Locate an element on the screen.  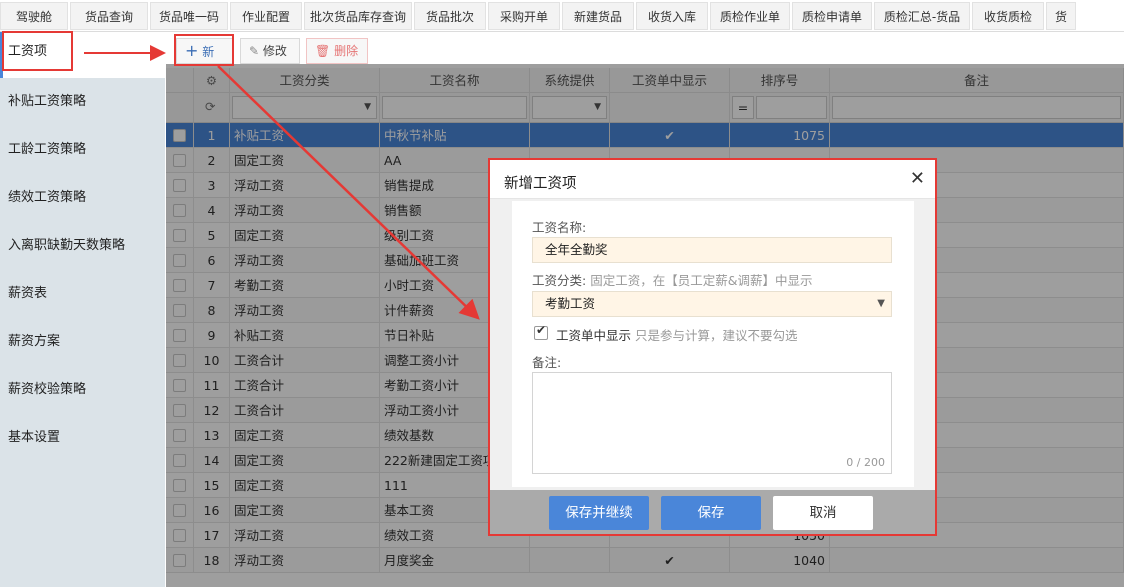
show-in-payslip-label: 工资单中显示 只是参与计算，建议不要勾选 is located at coordinates (677, 335).